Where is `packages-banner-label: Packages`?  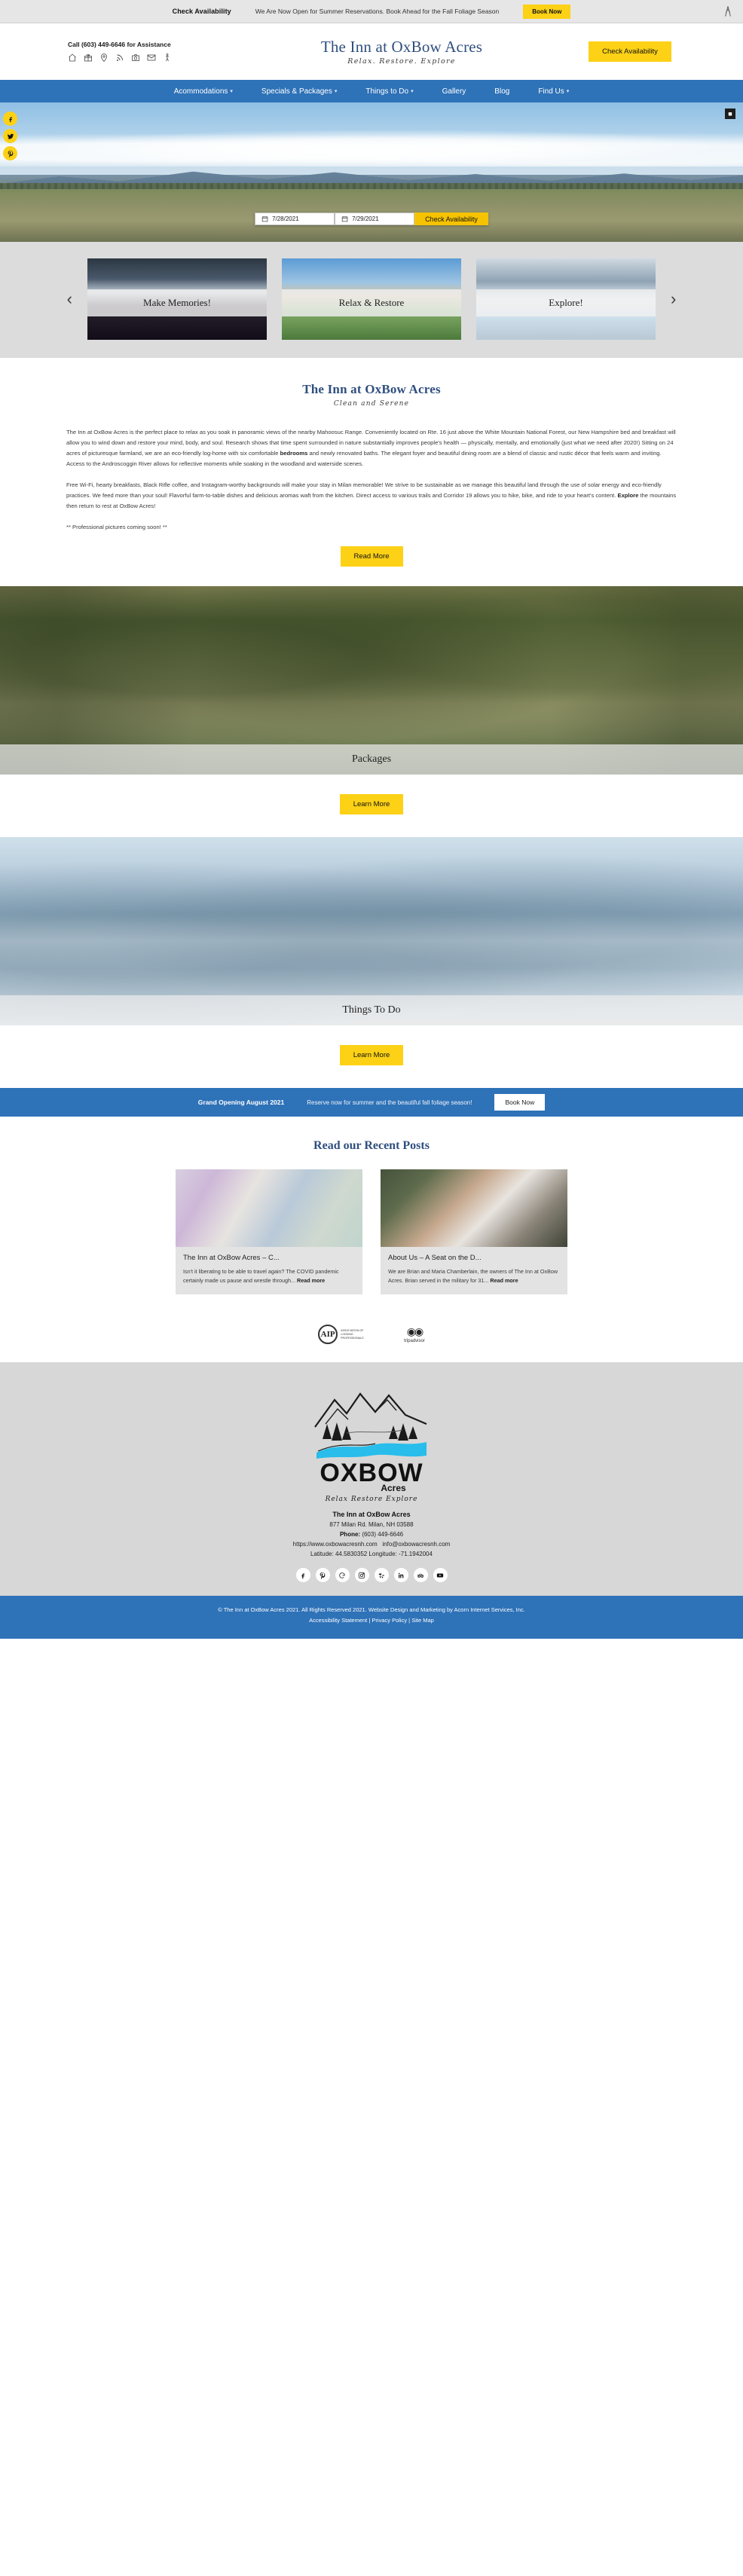 packages-banner-label: Packages is located at coordinates (371, 759).